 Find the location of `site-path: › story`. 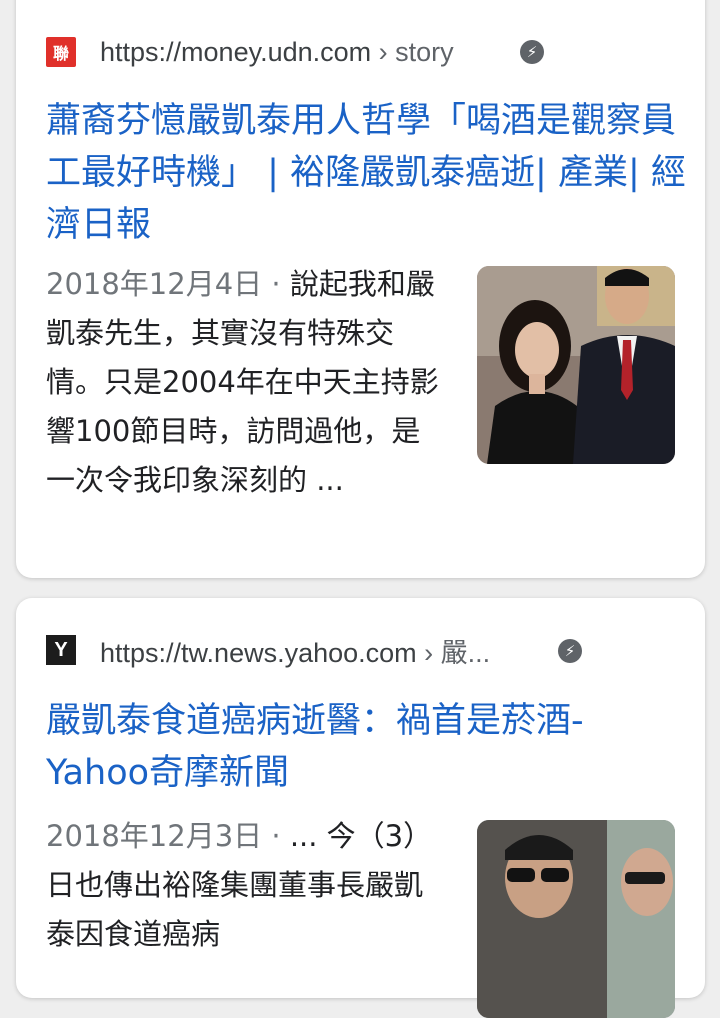

site-path: › story is located at coordinates (412, 51).